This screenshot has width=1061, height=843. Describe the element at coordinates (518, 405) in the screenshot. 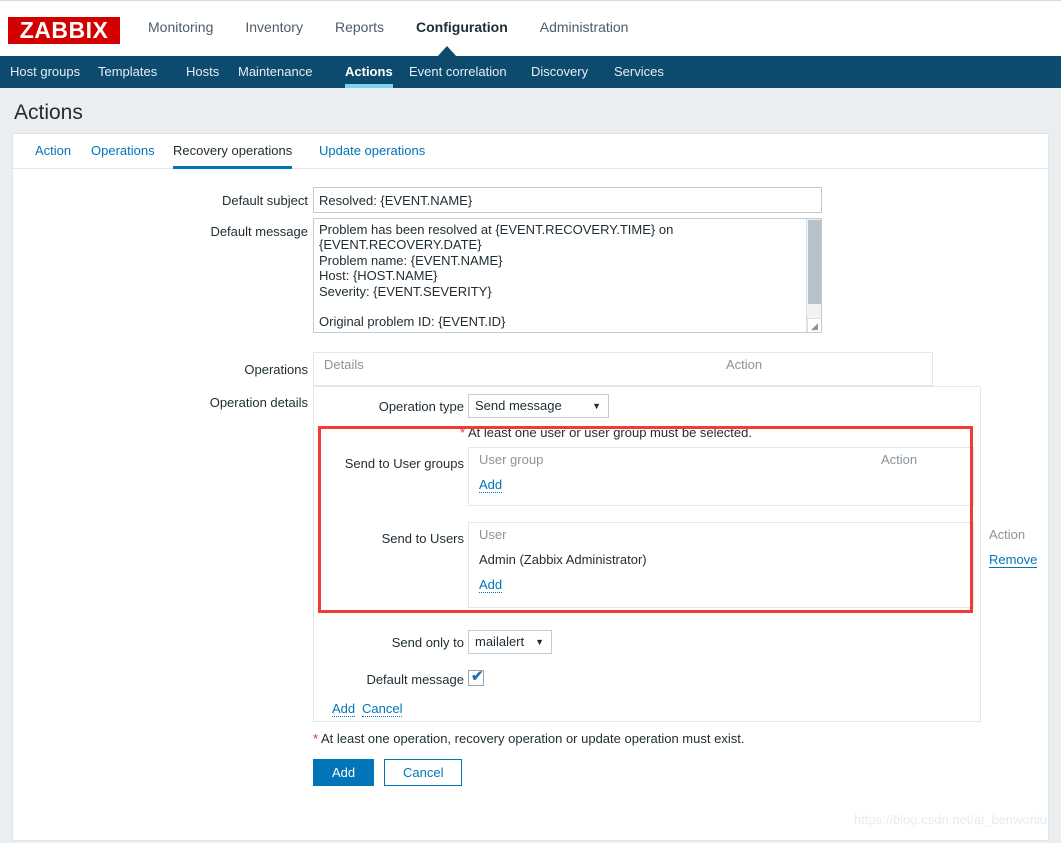

I see `operation-type-value: Send message` at that location.